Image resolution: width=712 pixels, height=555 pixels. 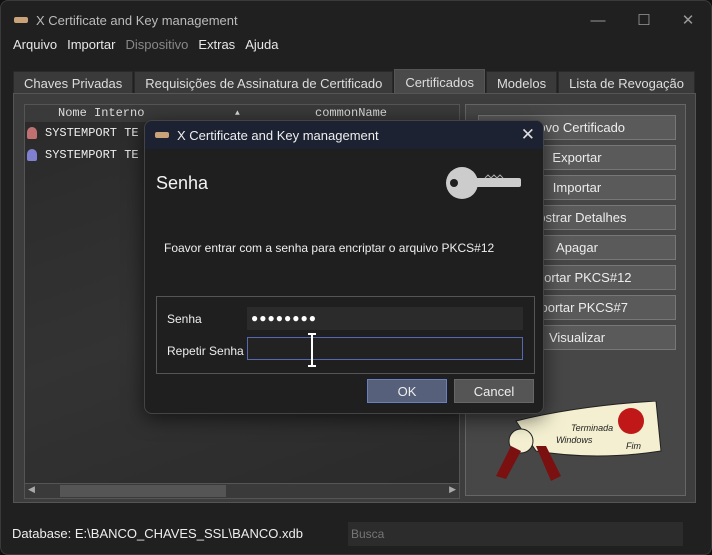 What do you see at coordinates (182, 183) in the screenshot?
I see `dialog-heading: Senha` at bounding box center [182, 183].